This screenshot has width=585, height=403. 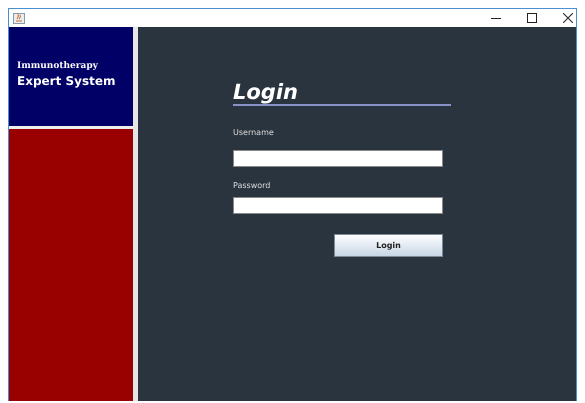 I want to click on close-icon, so click(x=568, y=18).